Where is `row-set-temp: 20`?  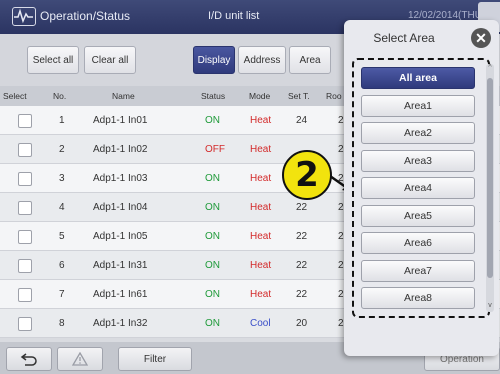 row-set-temp: 20 is located at coordinates (302, 323).